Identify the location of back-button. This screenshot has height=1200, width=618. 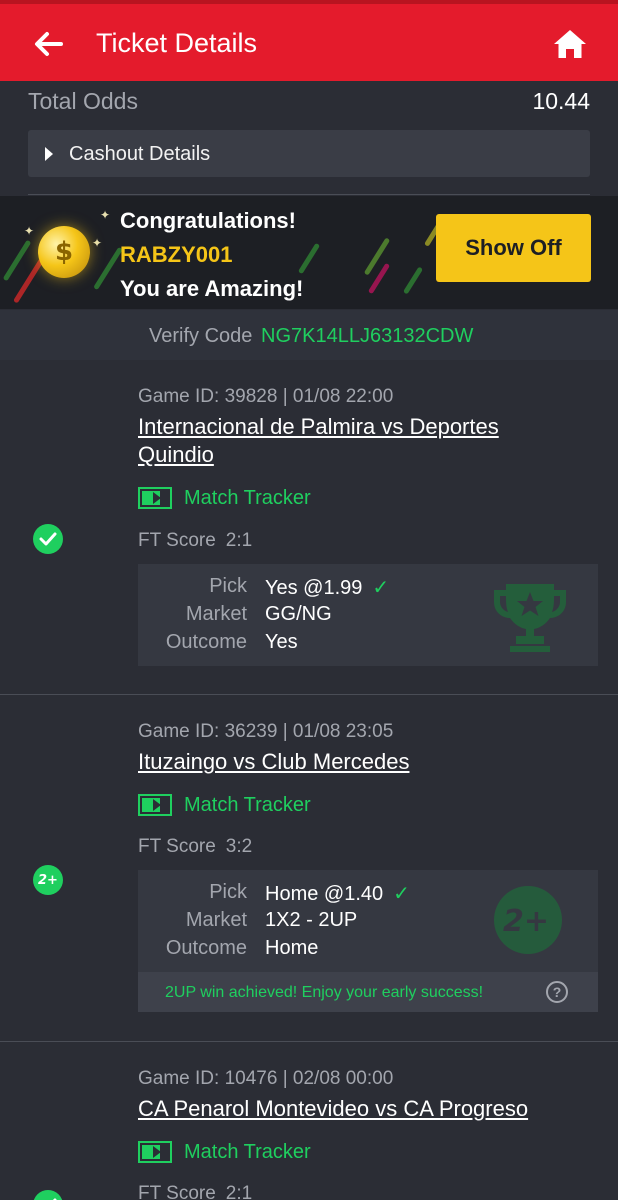
(48, 44).